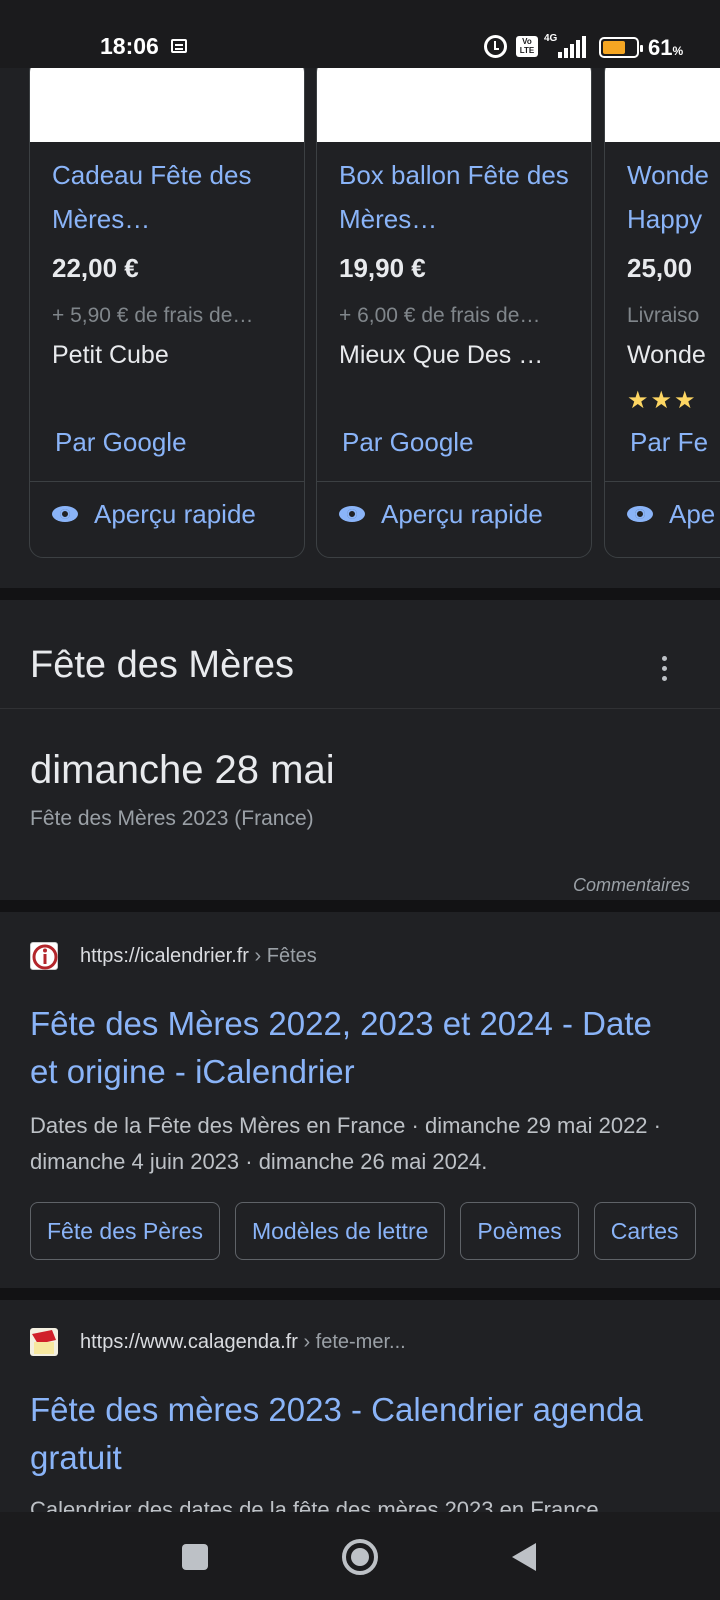  Describe the element at coordinates (631, 885) in the screenshot. I see `feedback-link: Commentaires` at that location.